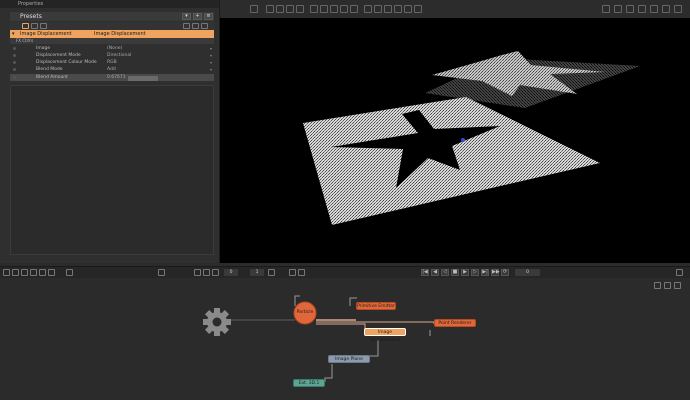 This screenshot has height=400, width=690. Describe the element at coordinates (112, 41) in the screenshot. I see `effect-row: FX Ctrlrs` at that location.